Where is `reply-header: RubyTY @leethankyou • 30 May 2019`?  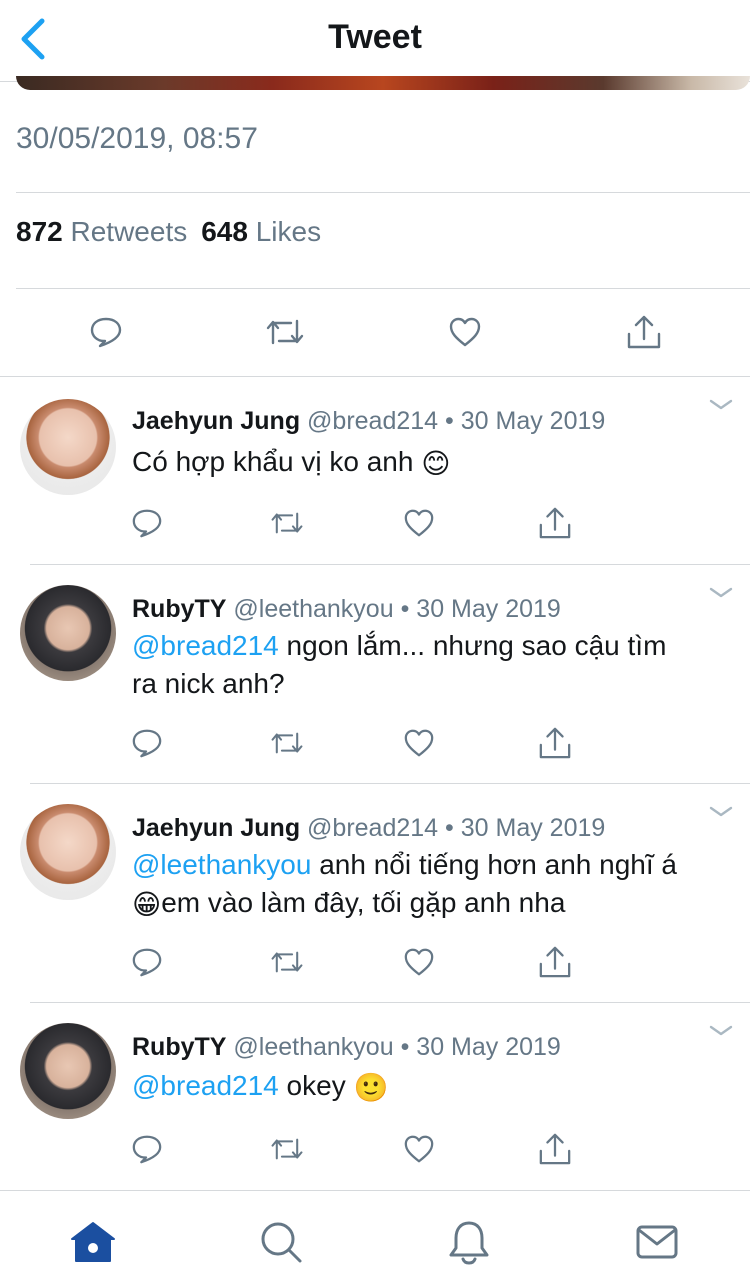 reply-header: RubyTY @leethankyou • 30 May 2019 is located at coordinates (346, 1047).